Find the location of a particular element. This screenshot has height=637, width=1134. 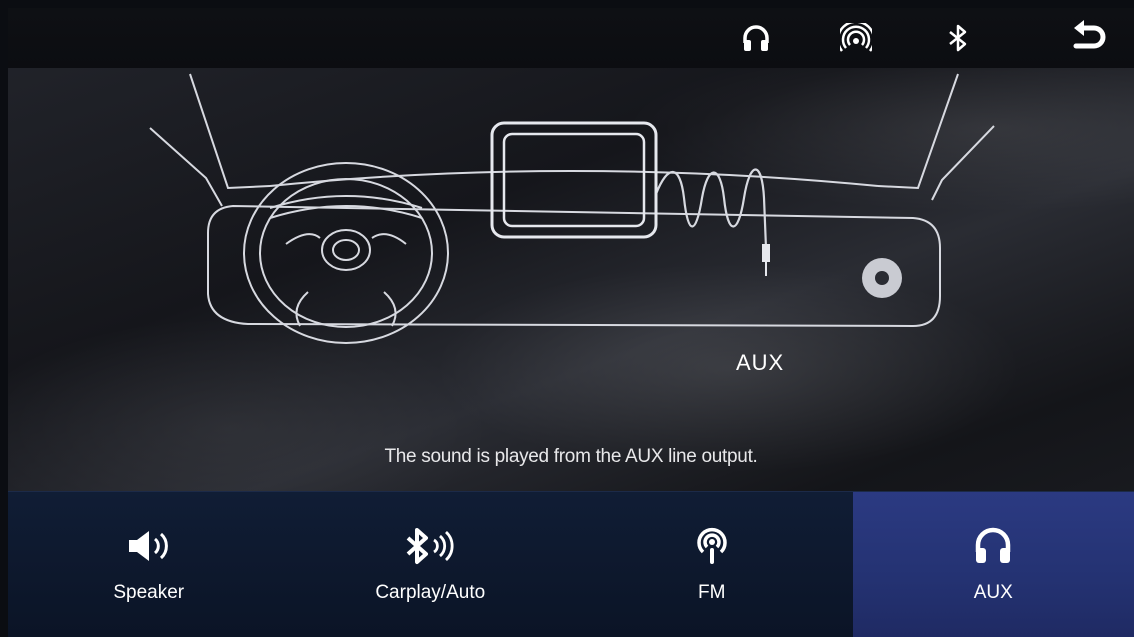

tab-carplay-auto: Carplay/Auto is located at coordinates (431, 564).